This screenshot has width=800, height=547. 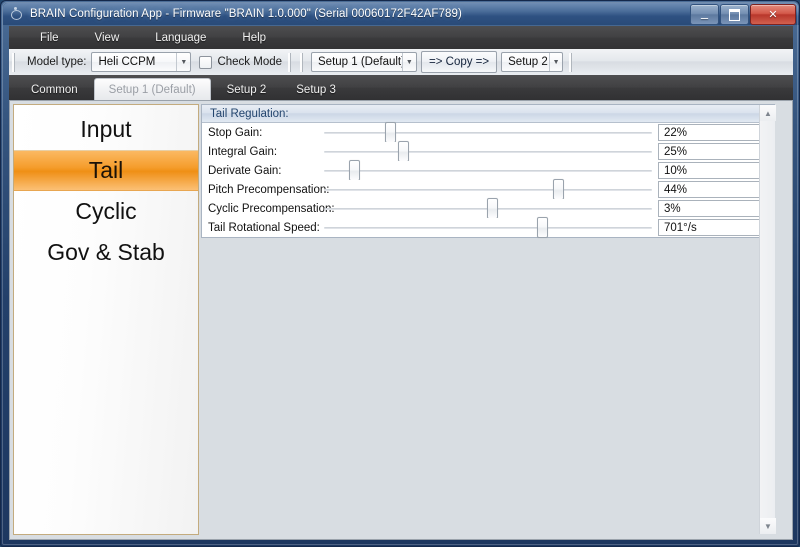 I want to click on tab-setup-2: Setup 2, so click(x=247, y=89).